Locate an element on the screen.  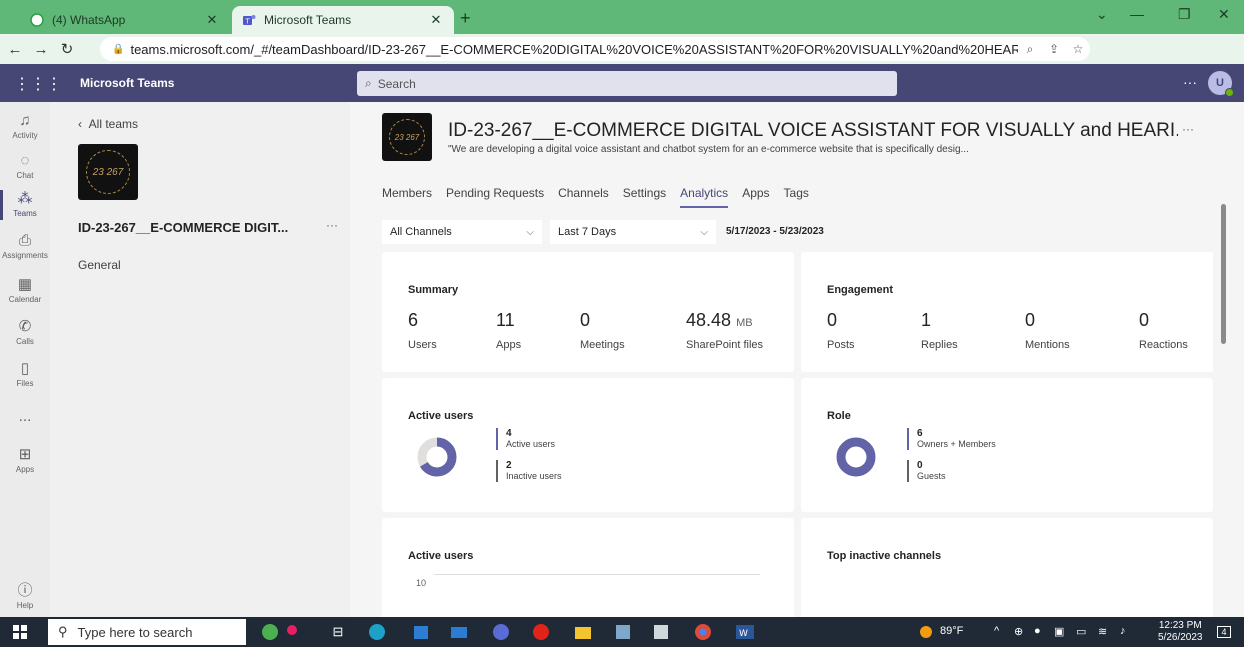
weather-icon is located at coordinates (926, 632).